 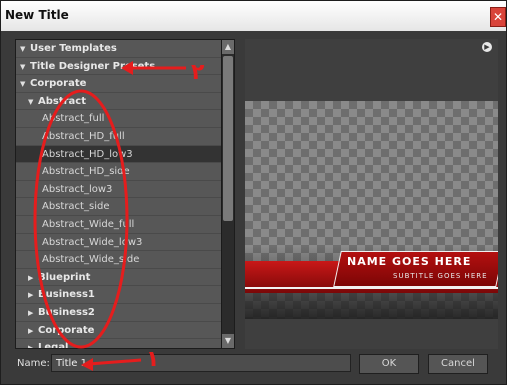 I want to click on tree-row-label: Abstract_Wide_low3, so click(x=92, y=242).